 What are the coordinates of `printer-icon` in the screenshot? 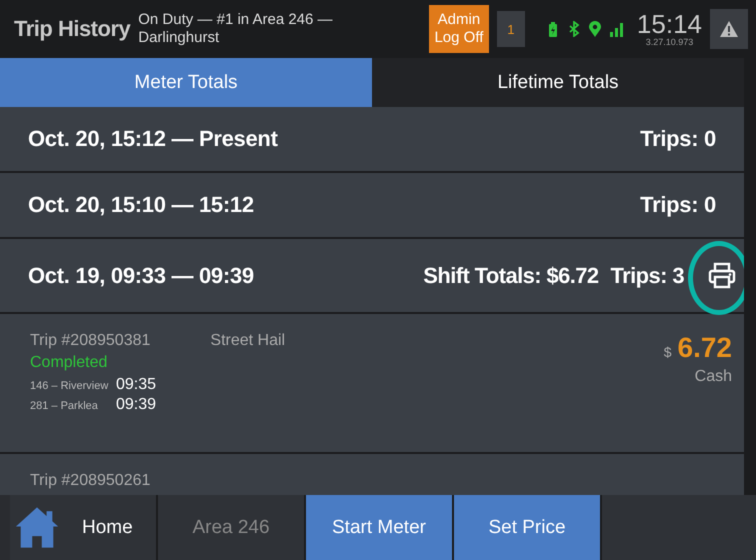 It's located at (722, 275).